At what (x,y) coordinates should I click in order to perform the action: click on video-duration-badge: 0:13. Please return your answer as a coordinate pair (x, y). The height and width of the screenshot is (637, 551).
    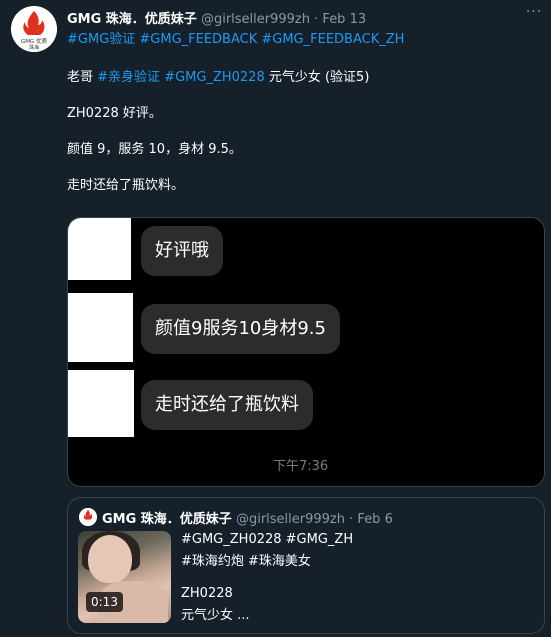
    Looking at the image, I should click on (104, 602).